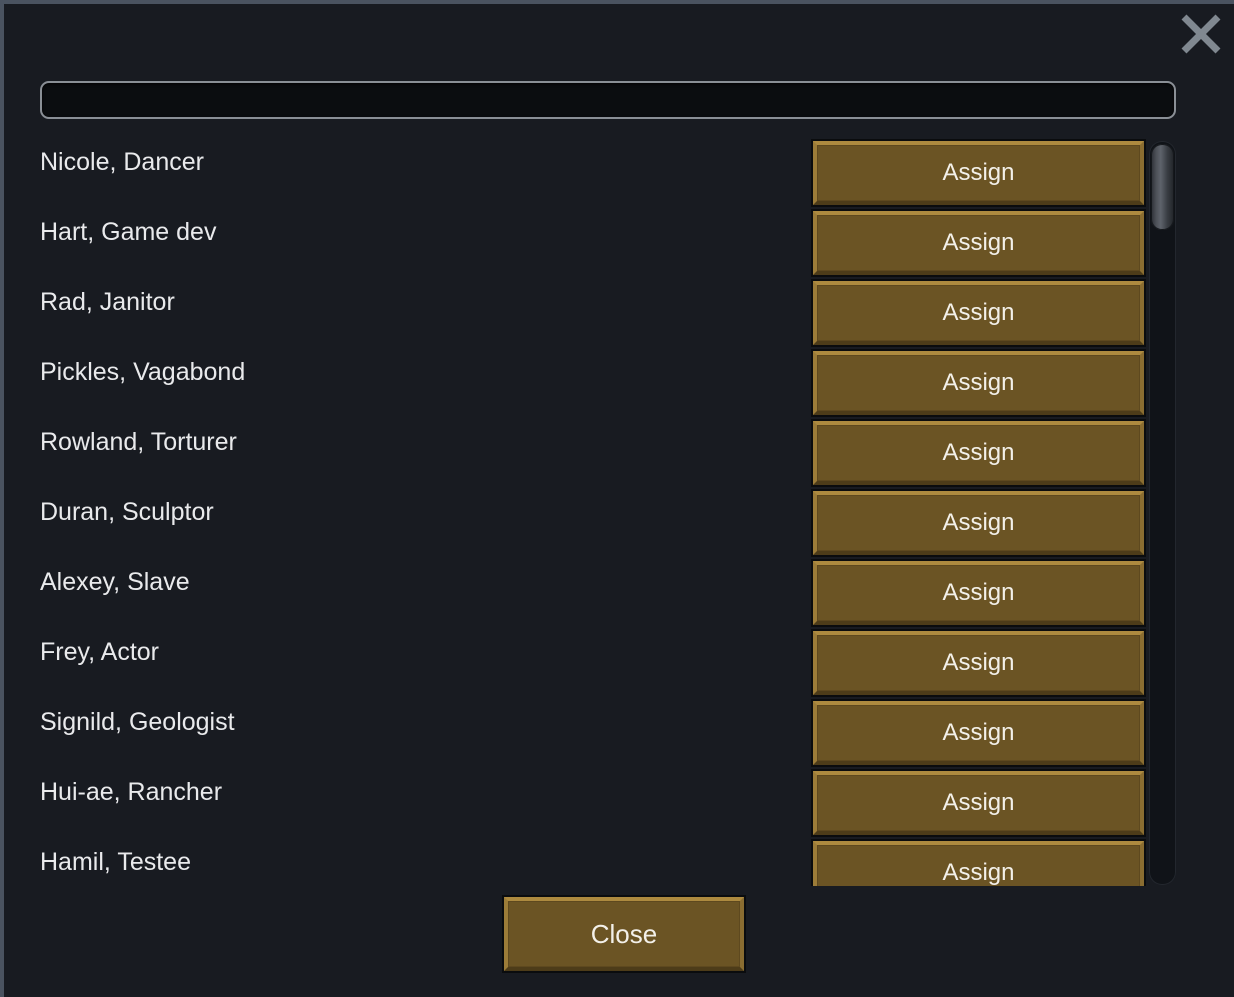  What do you see at coordinates (619, 313) in the screenshot?
I see `list-item: Rad, Janitor Assign` at bounding box center [619, 313].